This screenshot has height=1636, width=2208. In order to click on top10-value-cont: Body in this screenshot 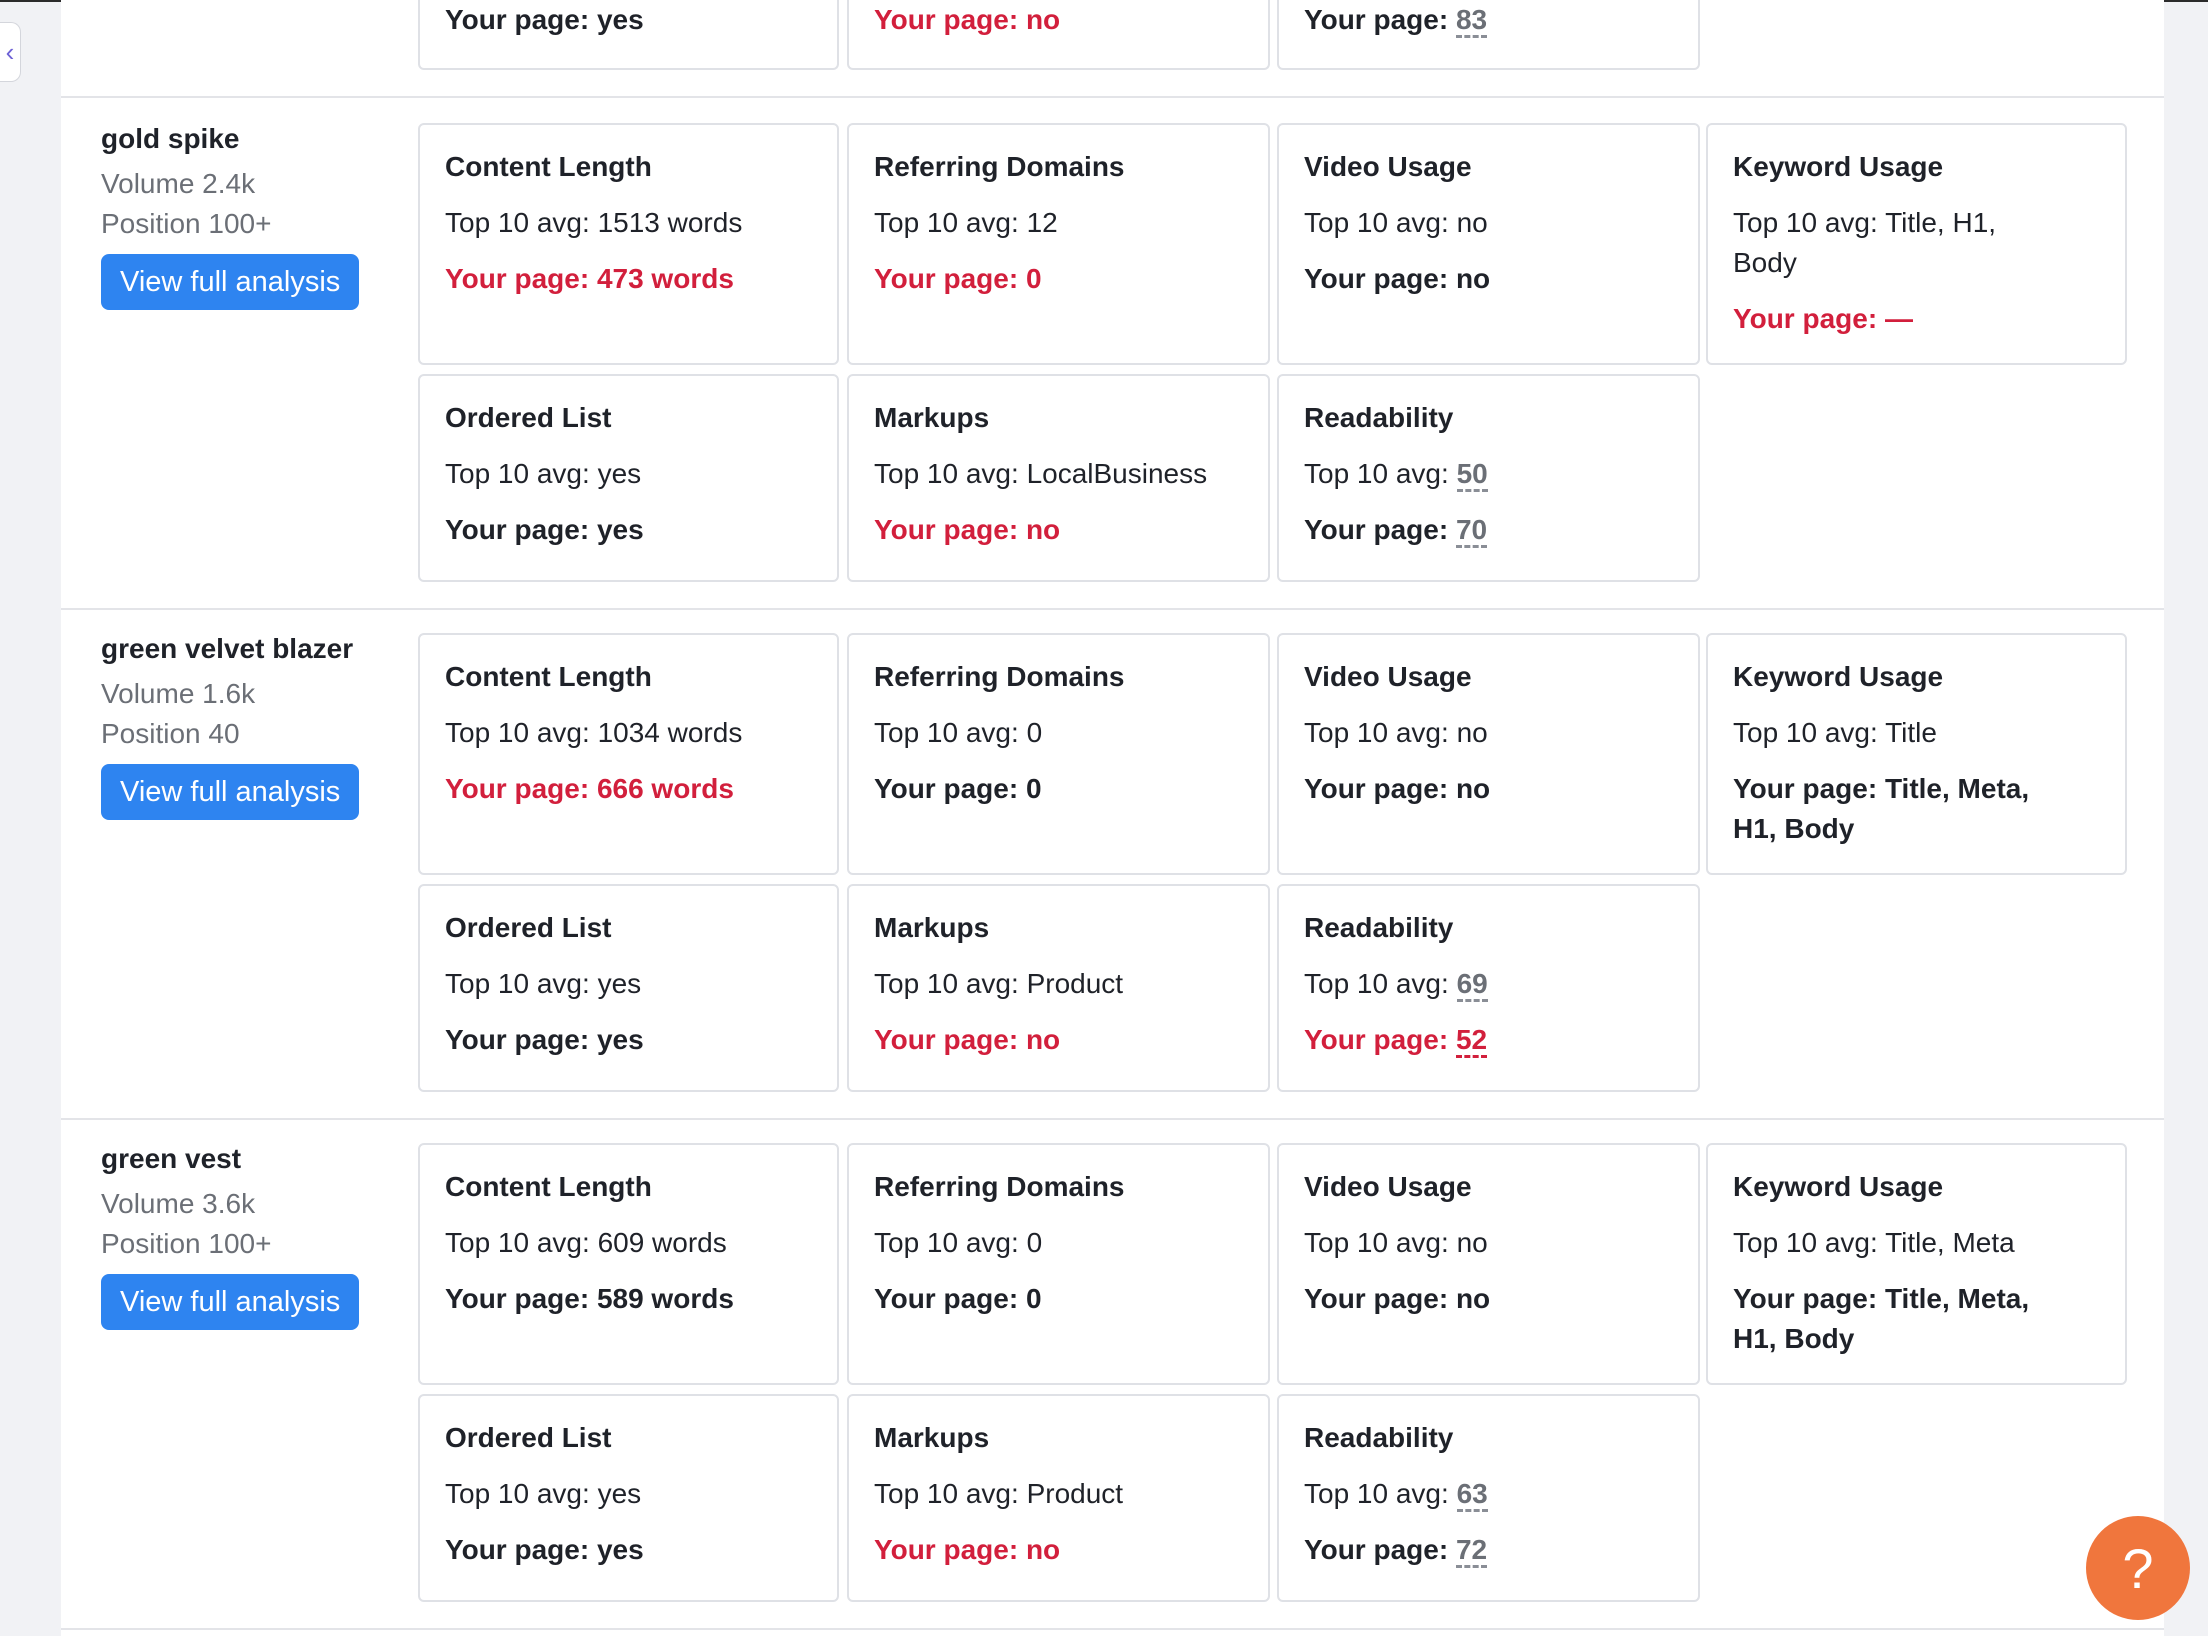, I will do `click(1765, 262)`.